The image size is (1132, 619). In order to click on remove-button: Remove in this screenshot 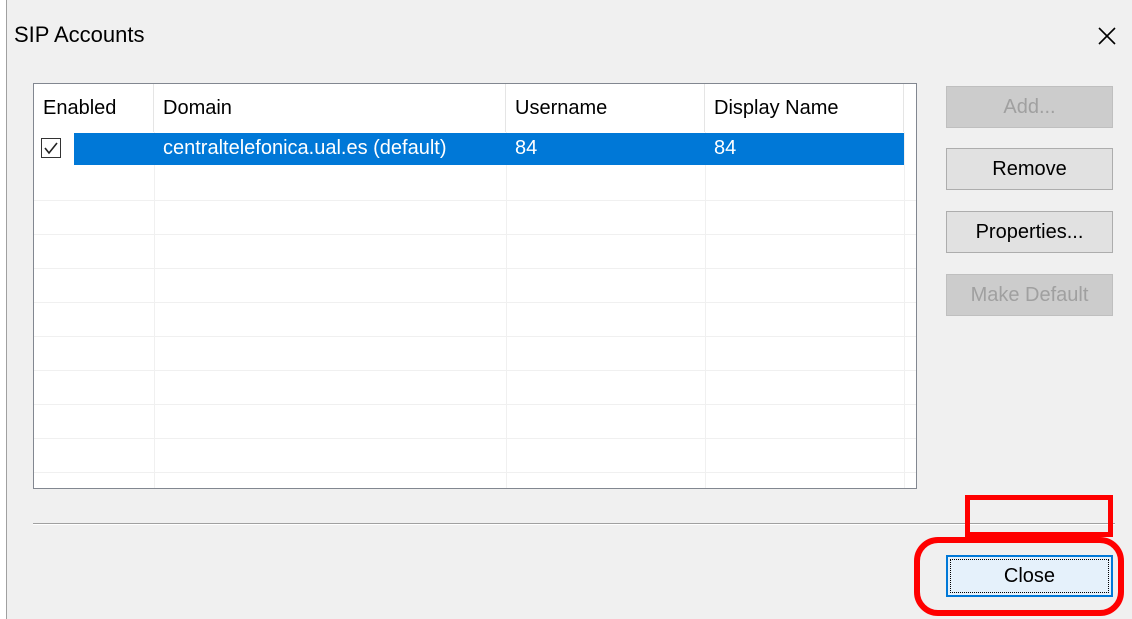, I will do `click(1029, 169)`.